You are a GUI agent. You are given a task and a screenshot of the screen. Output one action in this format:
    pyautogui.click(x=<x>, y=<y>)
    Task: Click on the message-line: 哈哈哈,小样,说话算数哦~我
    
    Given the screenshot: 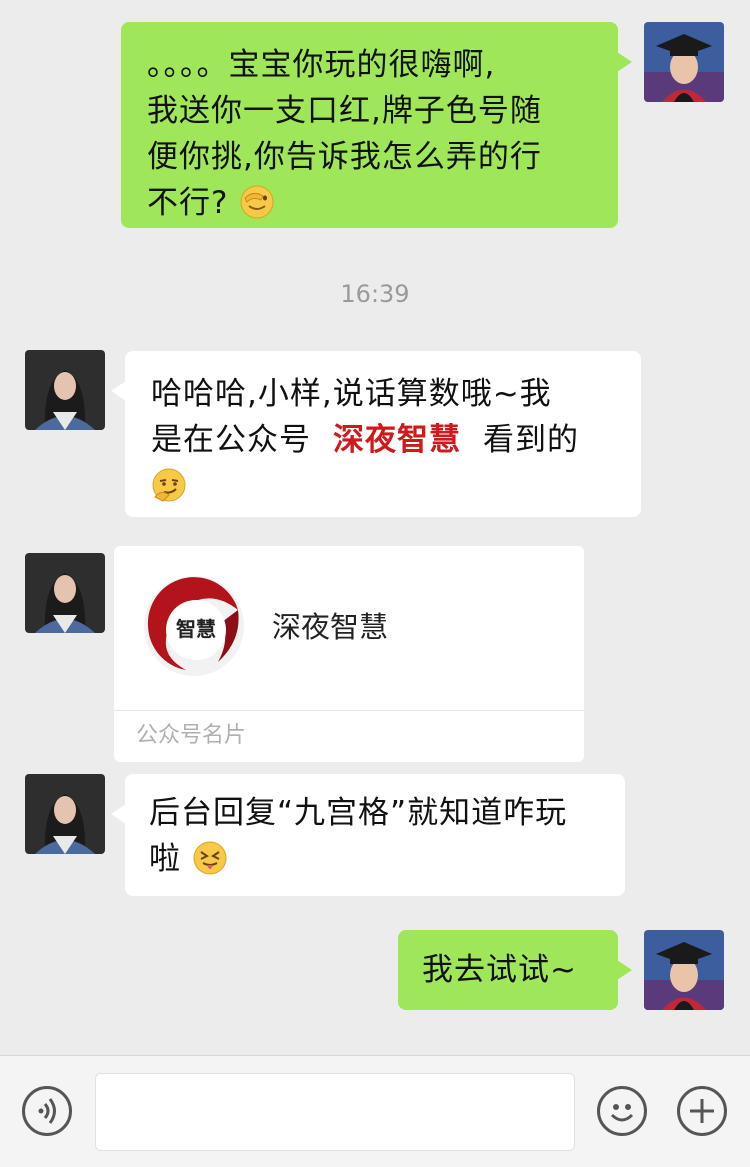 What is the action you would take?
    pyautogui.click(x=351, y=394)
    